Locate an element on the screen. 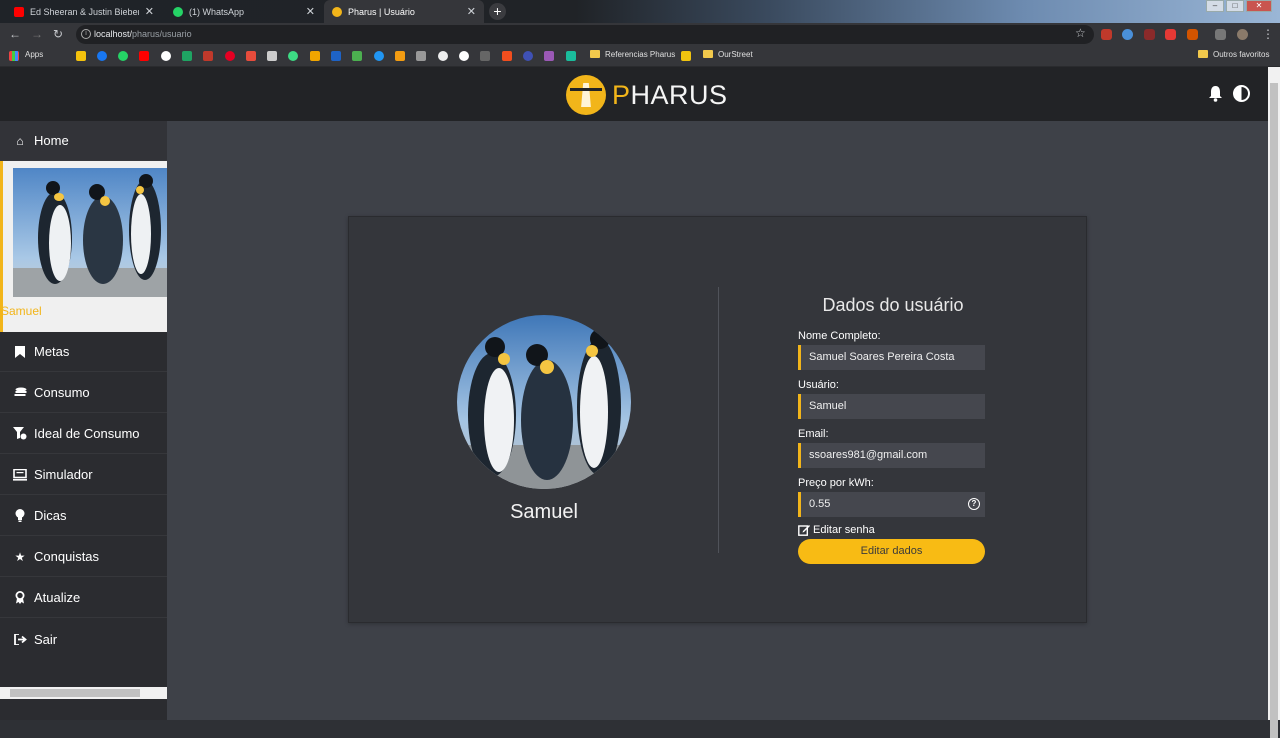 The height and width of the screenshot is (738, 1280). sidebar-item-sair: Sair is located at coordinates (83, 639).